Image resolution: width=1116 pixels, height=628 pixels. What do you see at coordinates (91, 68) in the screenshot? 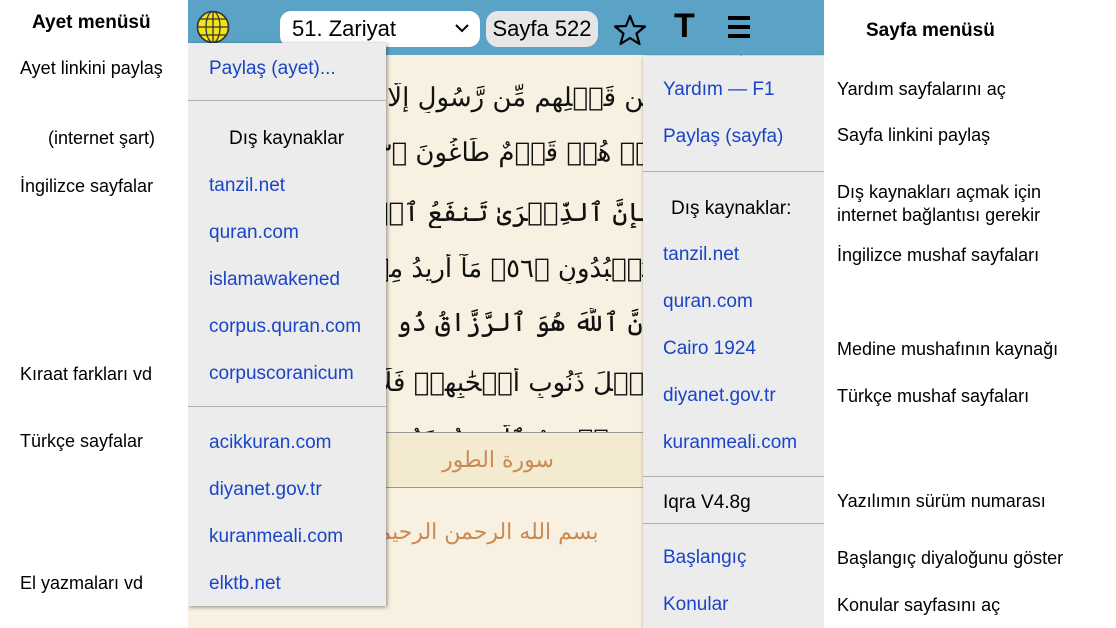
I see `annotation-share-verse-link: Ayet linkini paylaş` at bounding box center [91, 68].